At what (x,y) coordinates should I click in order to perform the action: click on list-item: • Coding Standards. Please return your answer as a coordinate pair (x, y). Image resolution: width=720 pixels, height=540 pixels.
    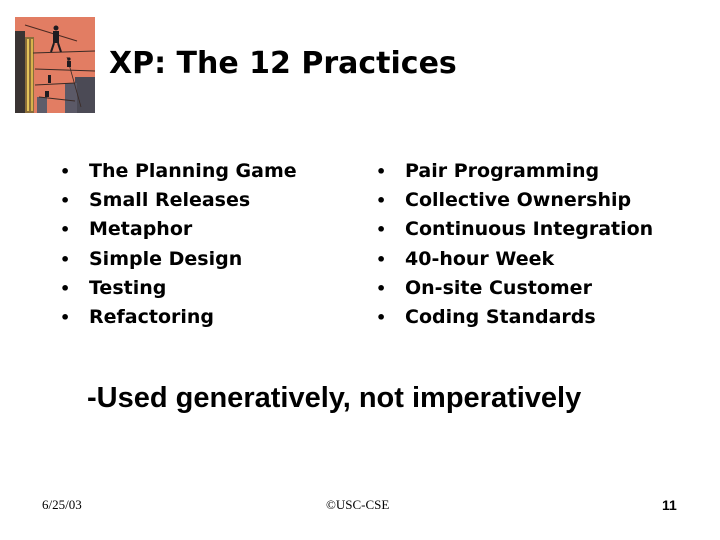
    Looking at the image, I should click on (514, 317).